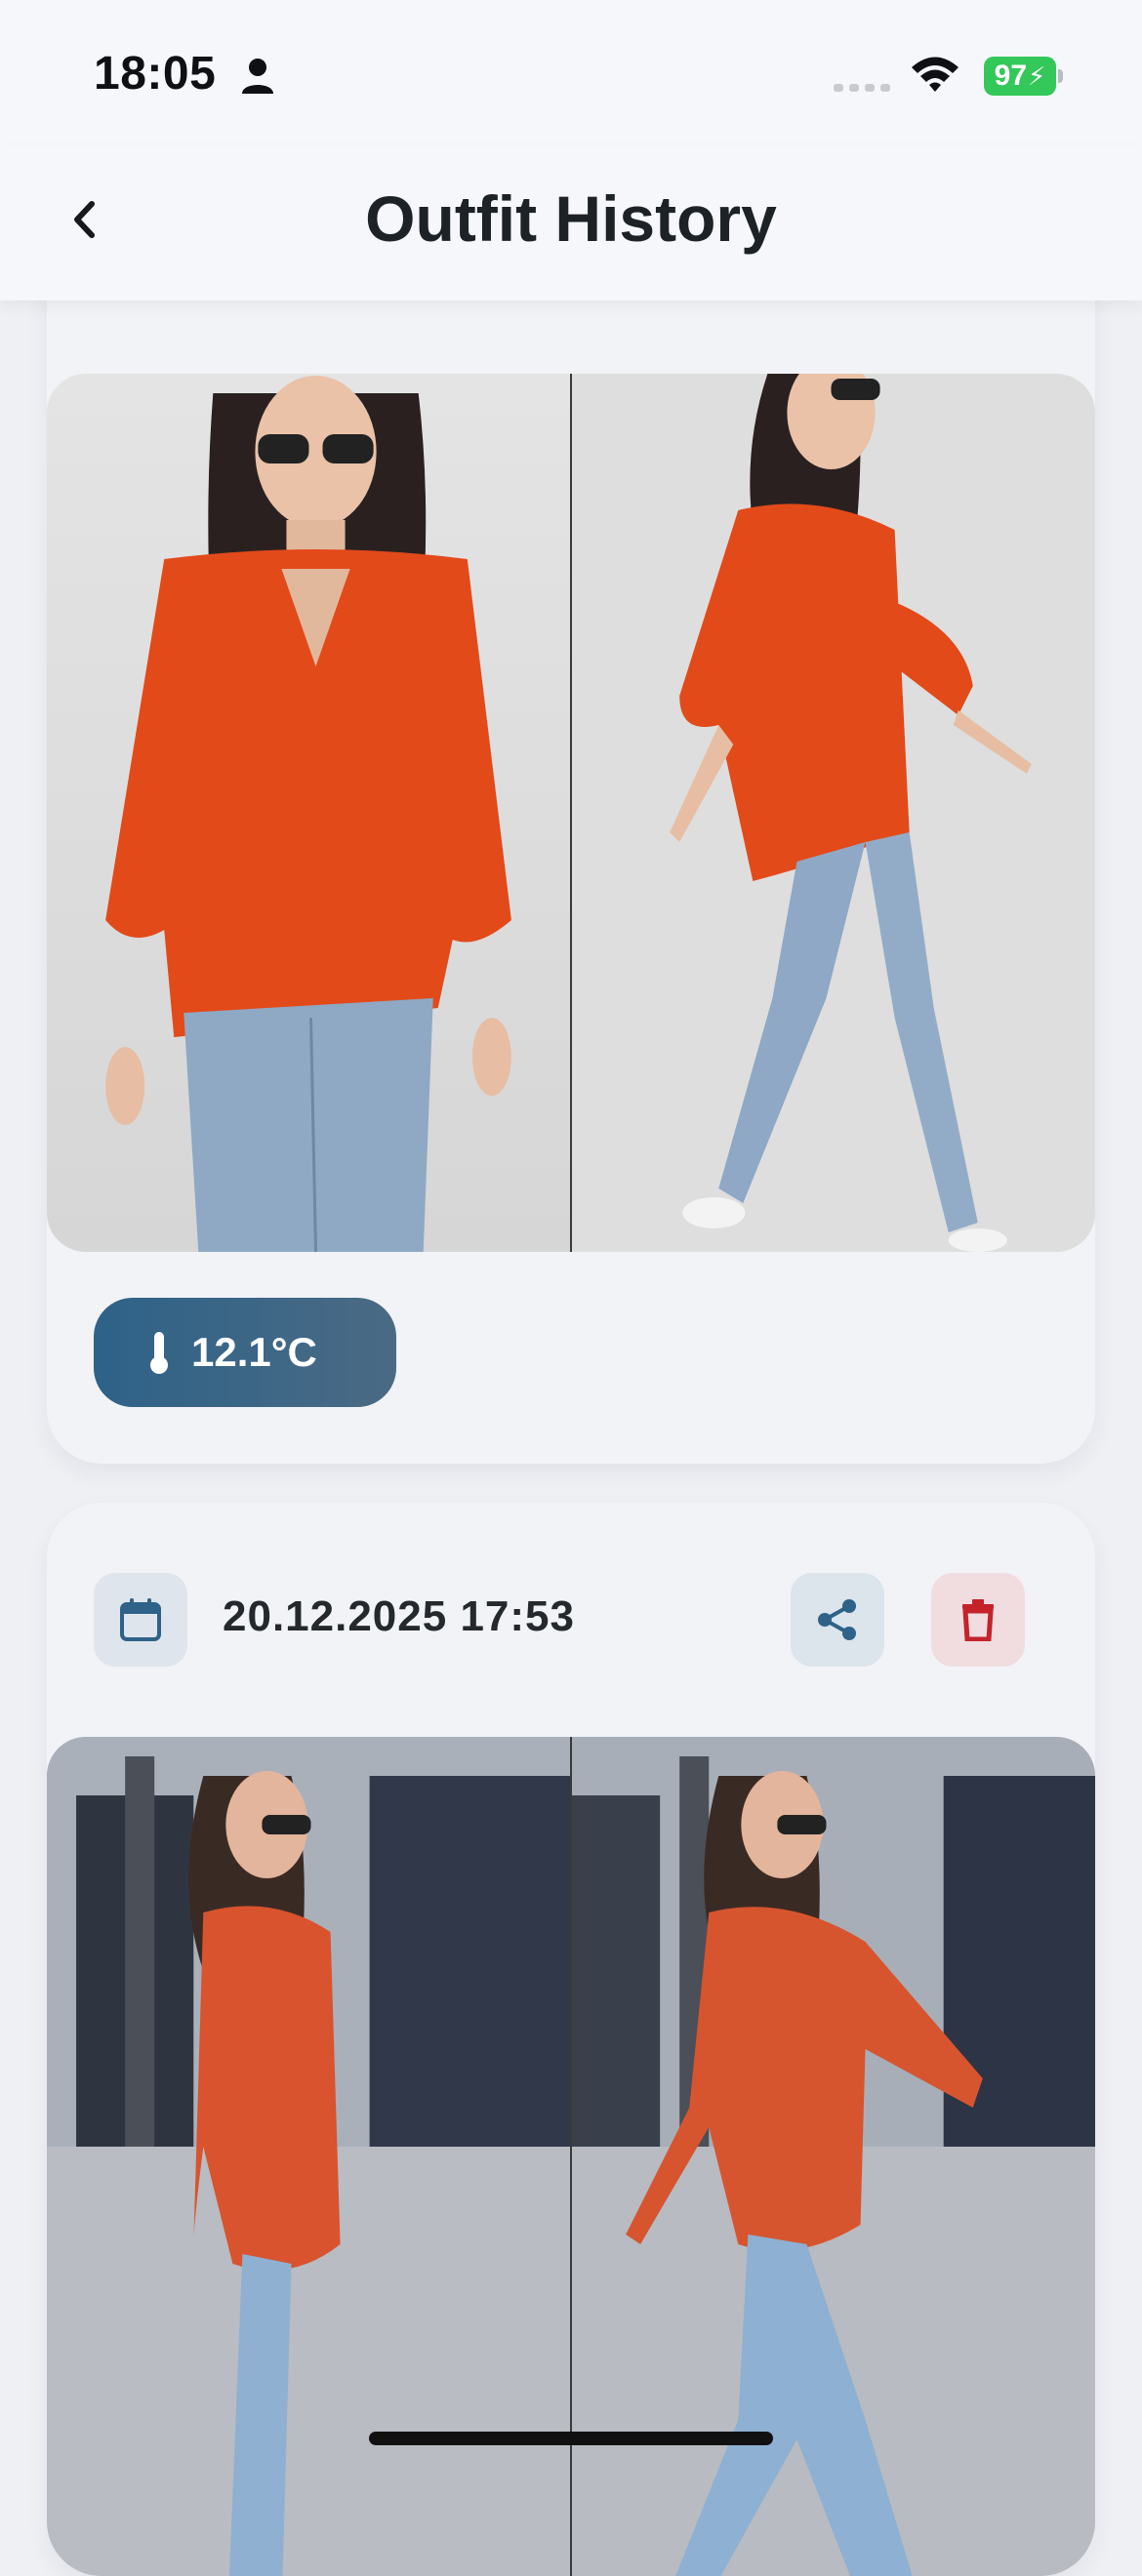 This screenshot has height=2576, width=1142. I want to click on share-icon, so click(837, 1619).